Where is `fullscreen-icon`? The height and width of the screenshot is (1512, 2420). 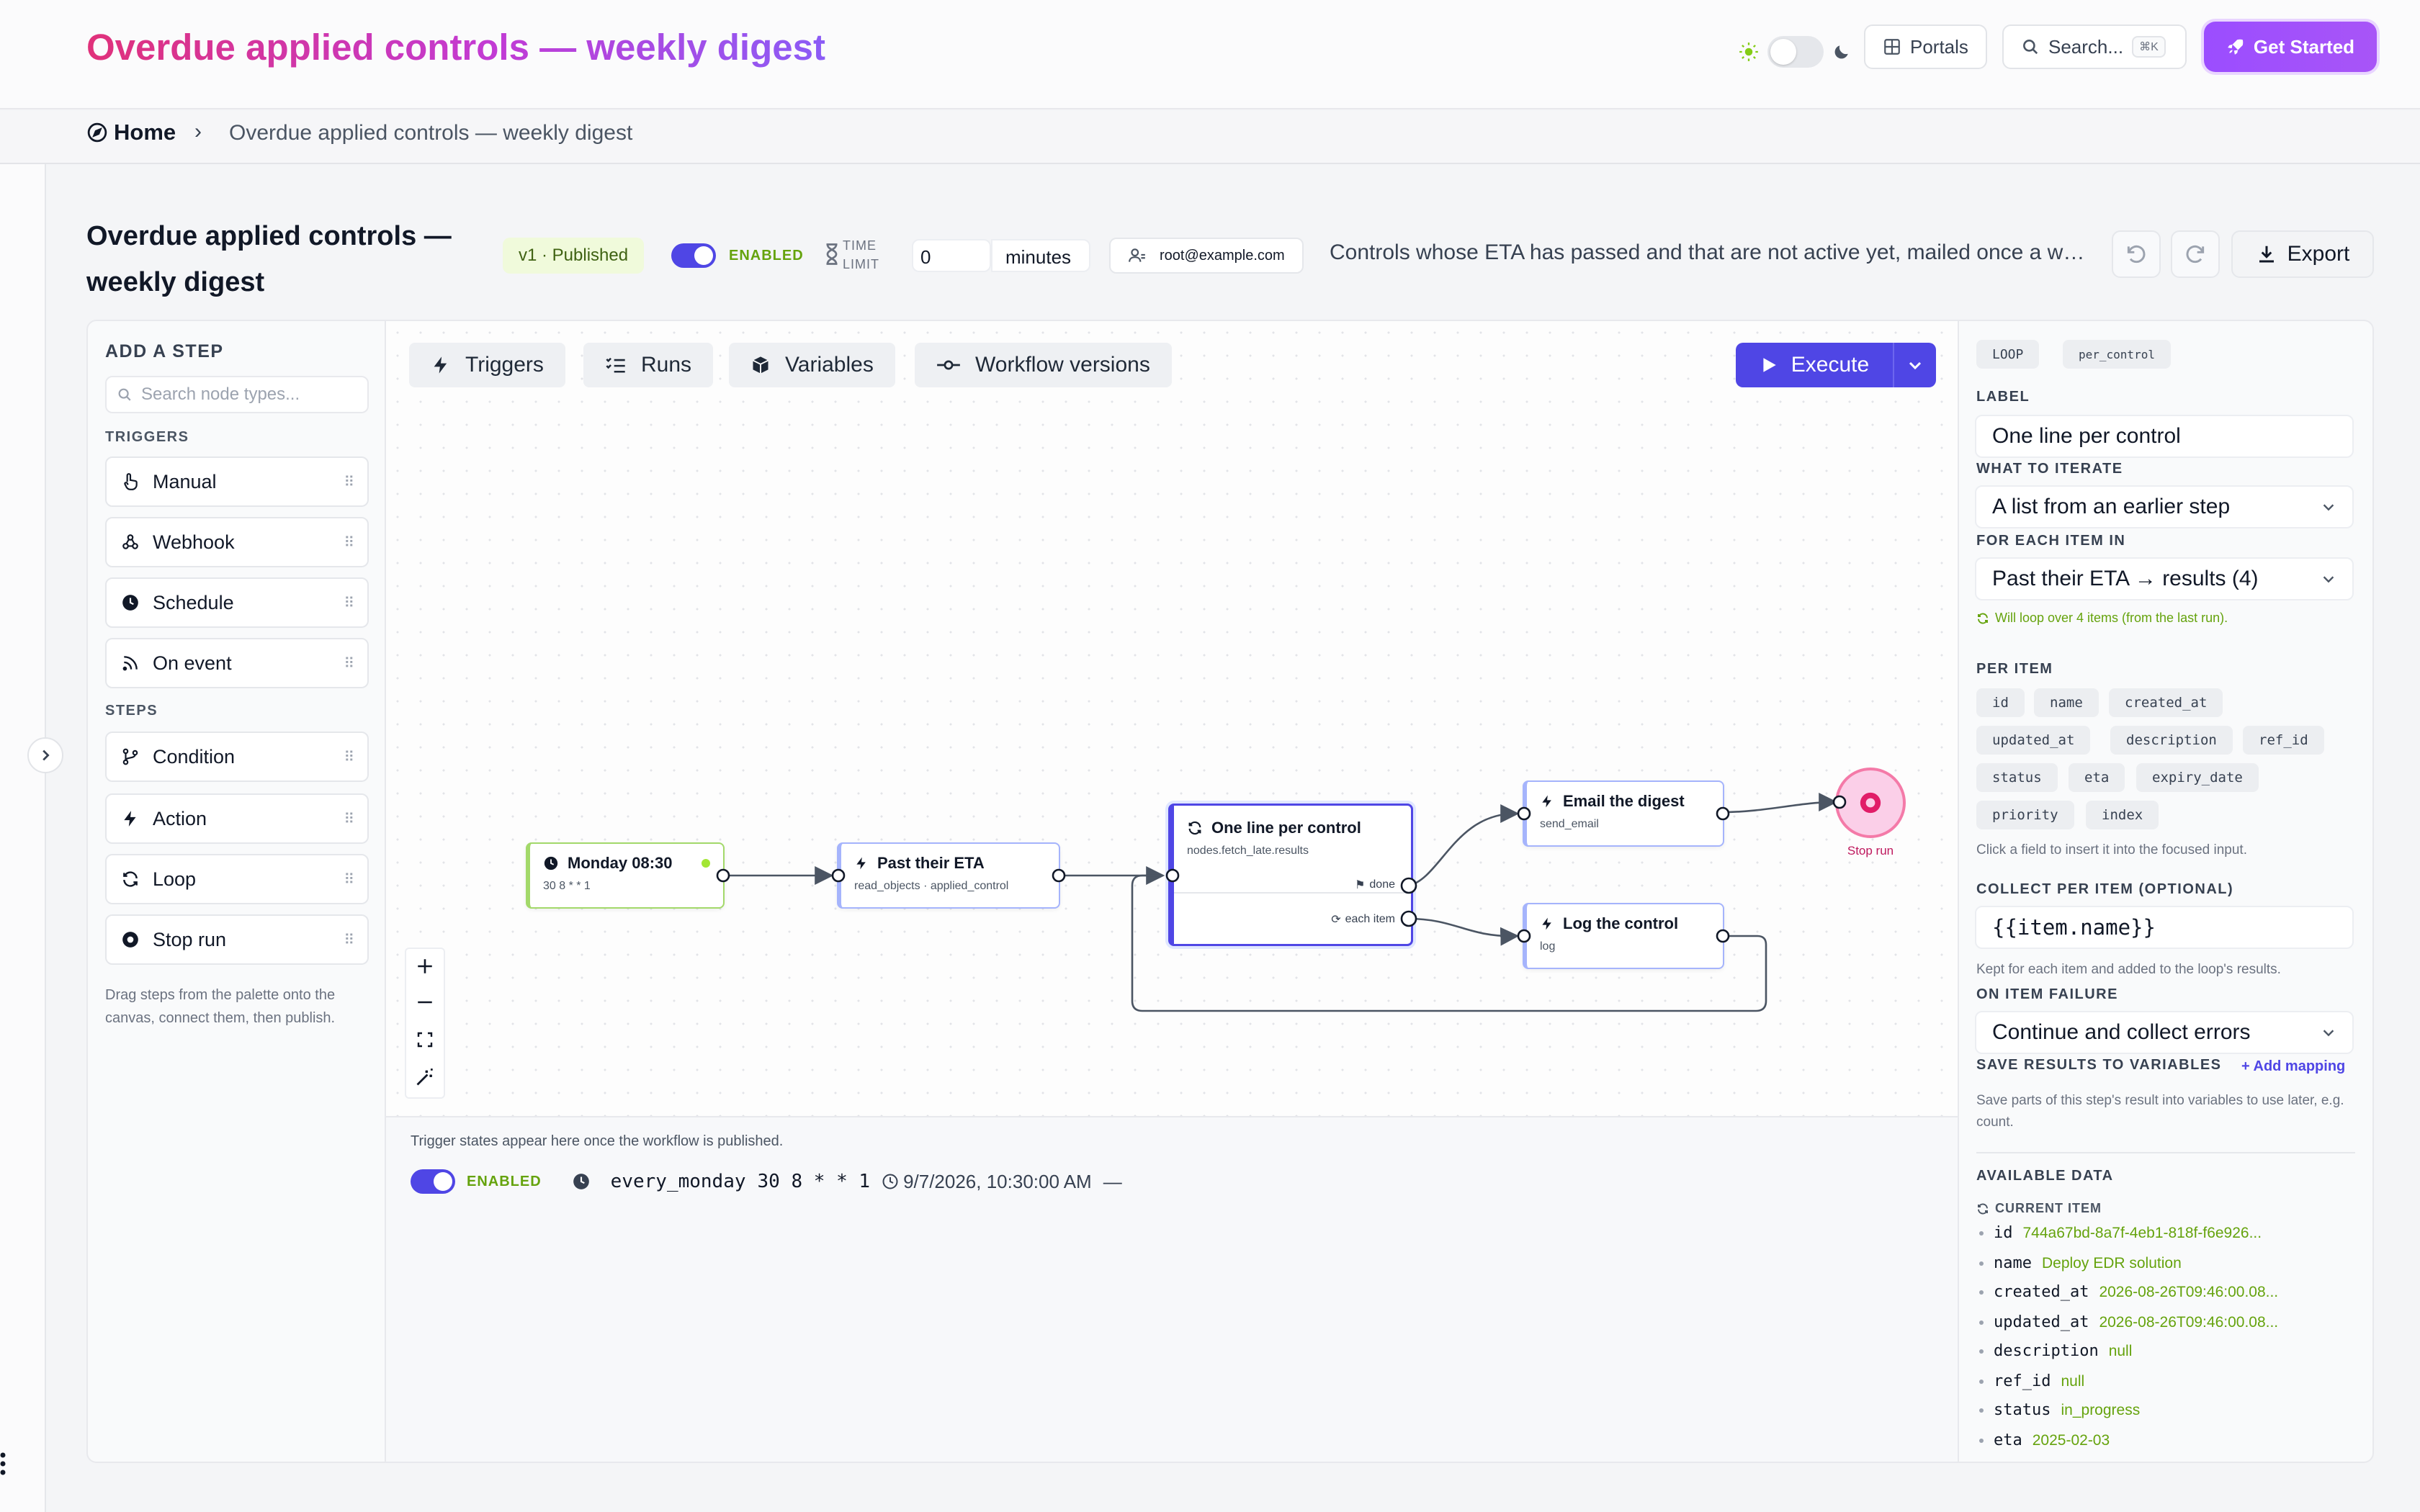
fullscreen-icon is located at coordinates (425, 1039).